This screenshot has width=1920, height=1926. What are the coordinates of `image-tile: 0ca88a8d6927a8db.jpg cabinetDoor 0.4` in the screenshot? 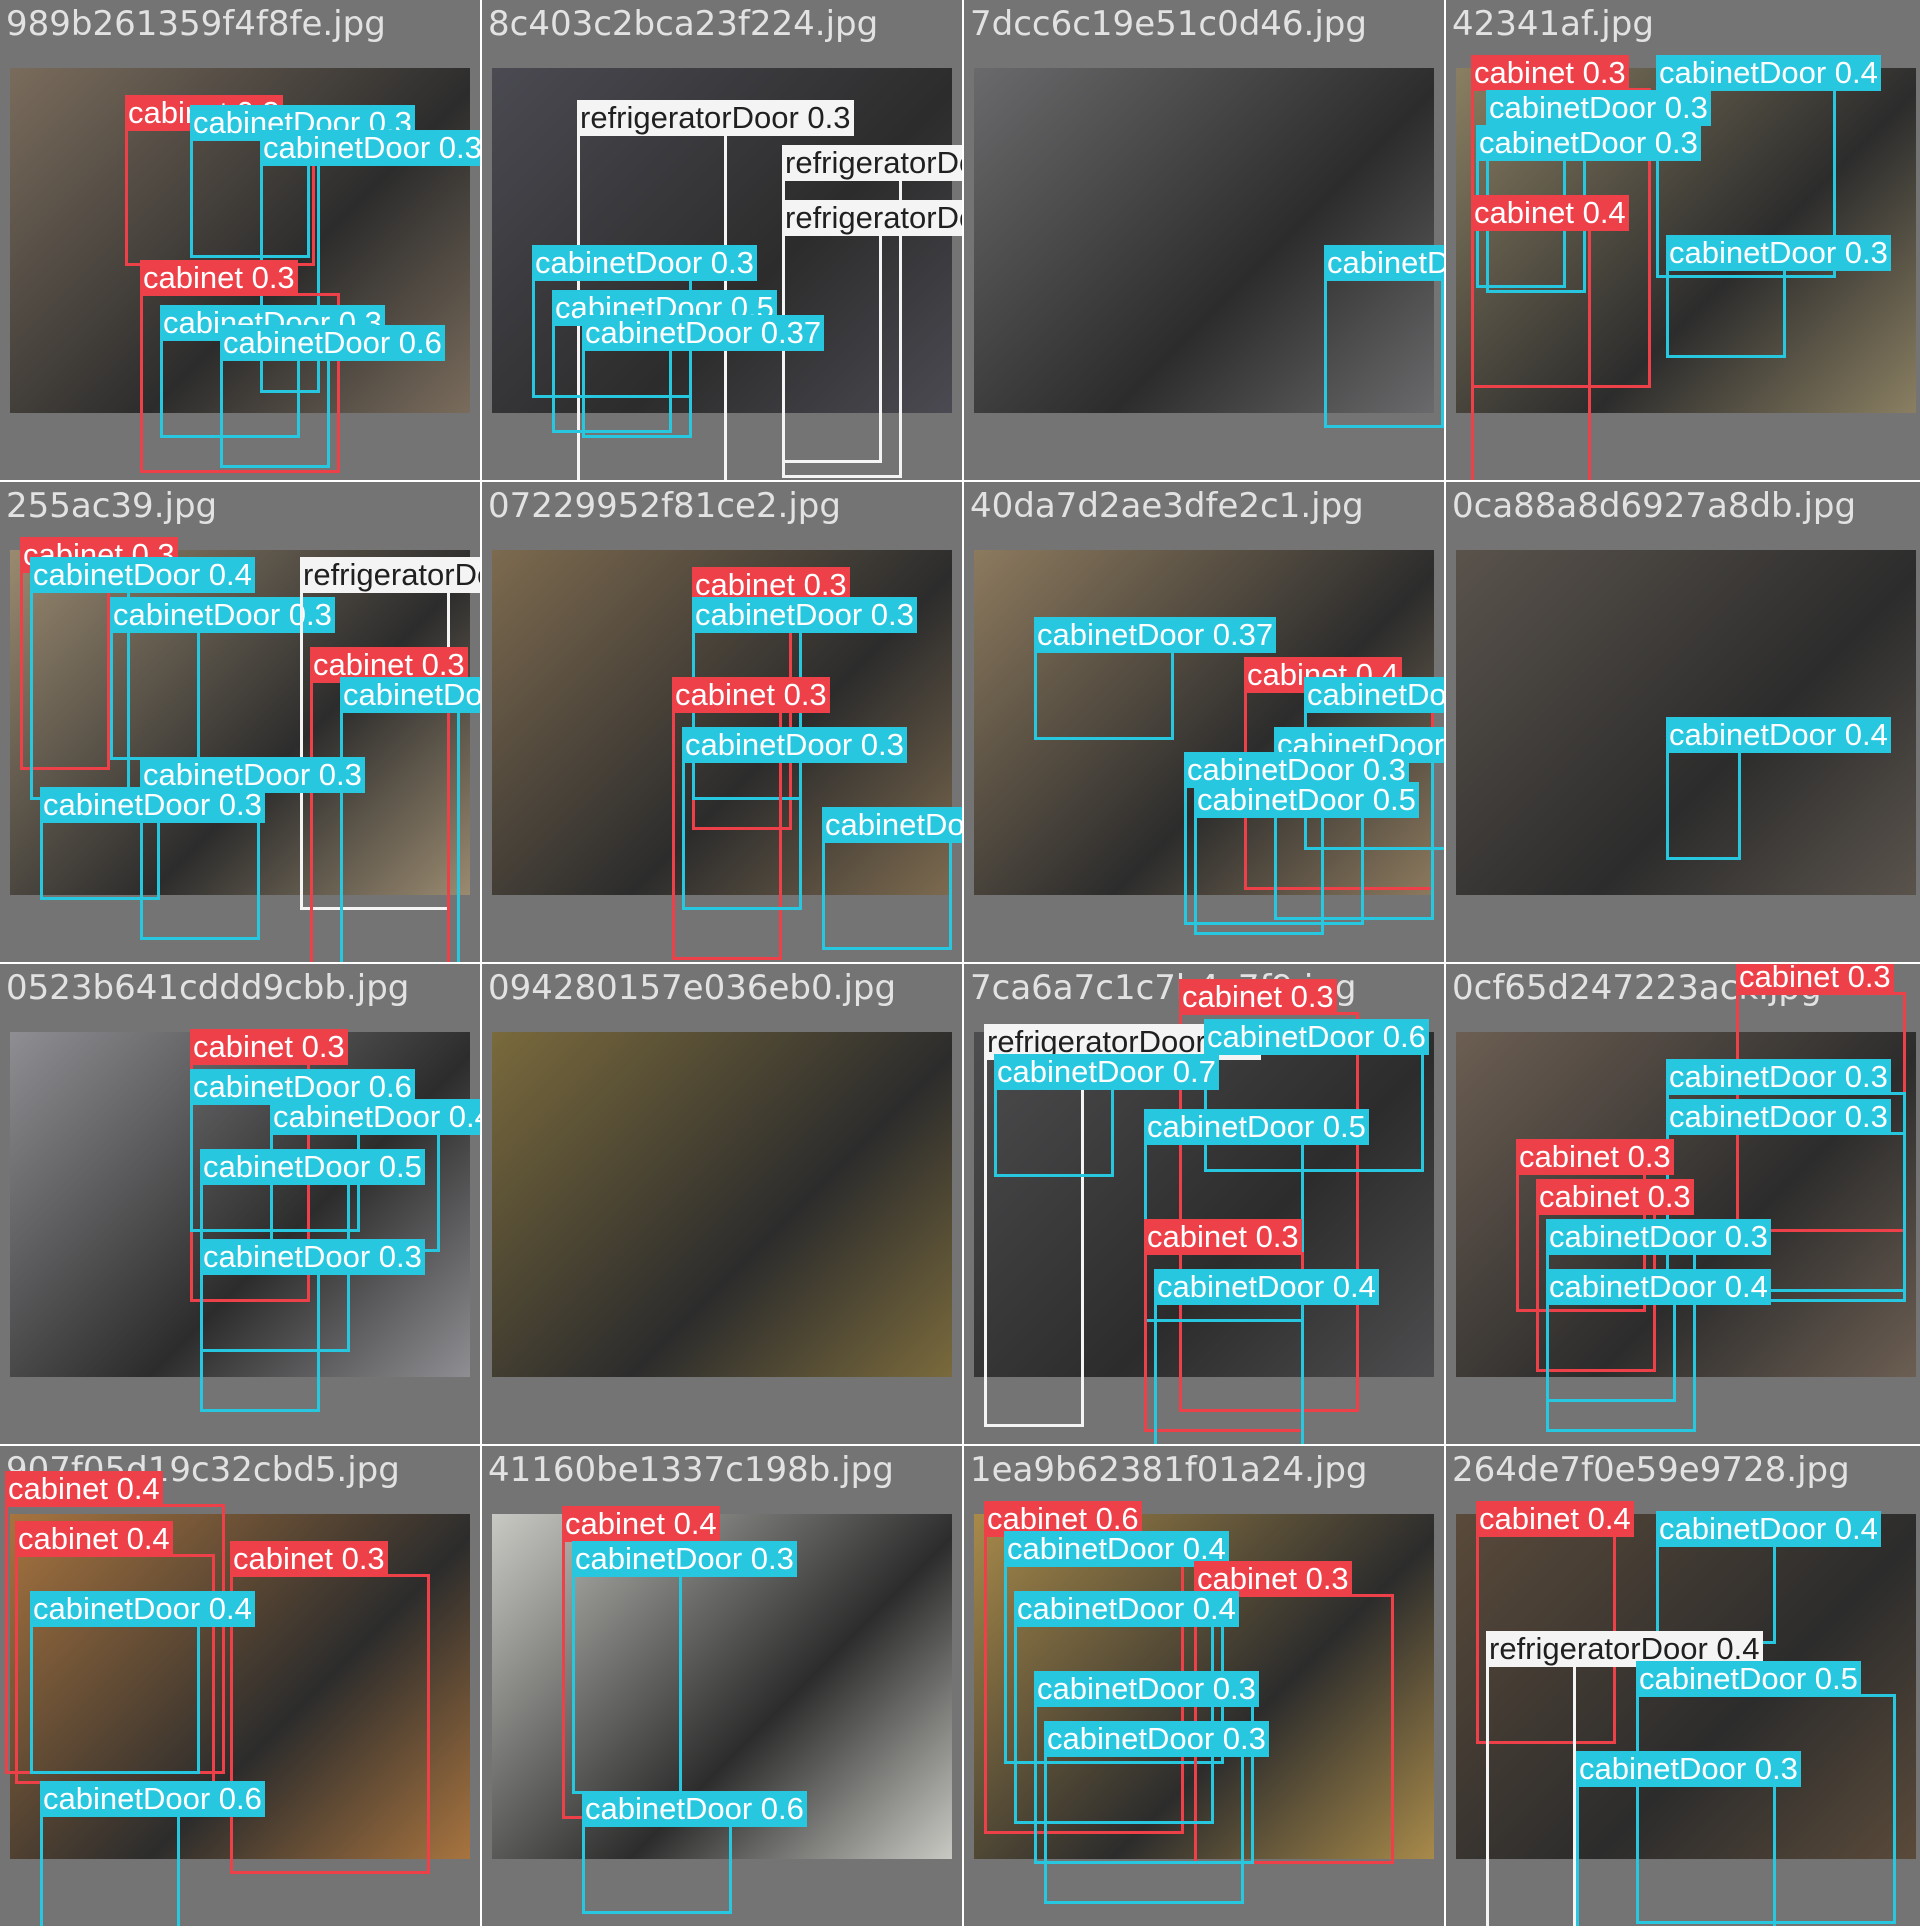 It's located at (1683, 722).